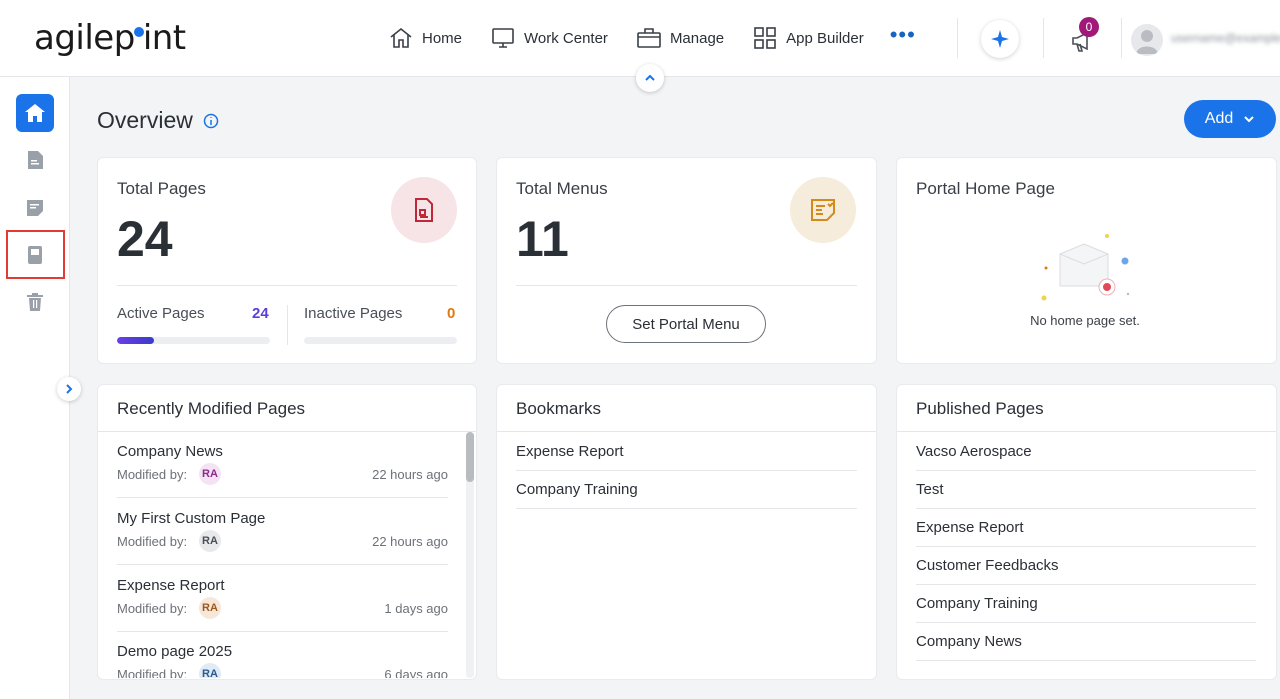 Image resolution: width=1280 pixels, height=699 pixels. Describe the element at coordinates (161, 188) in the screenshot. I see `total-pages-label: Total Pages` at that location.